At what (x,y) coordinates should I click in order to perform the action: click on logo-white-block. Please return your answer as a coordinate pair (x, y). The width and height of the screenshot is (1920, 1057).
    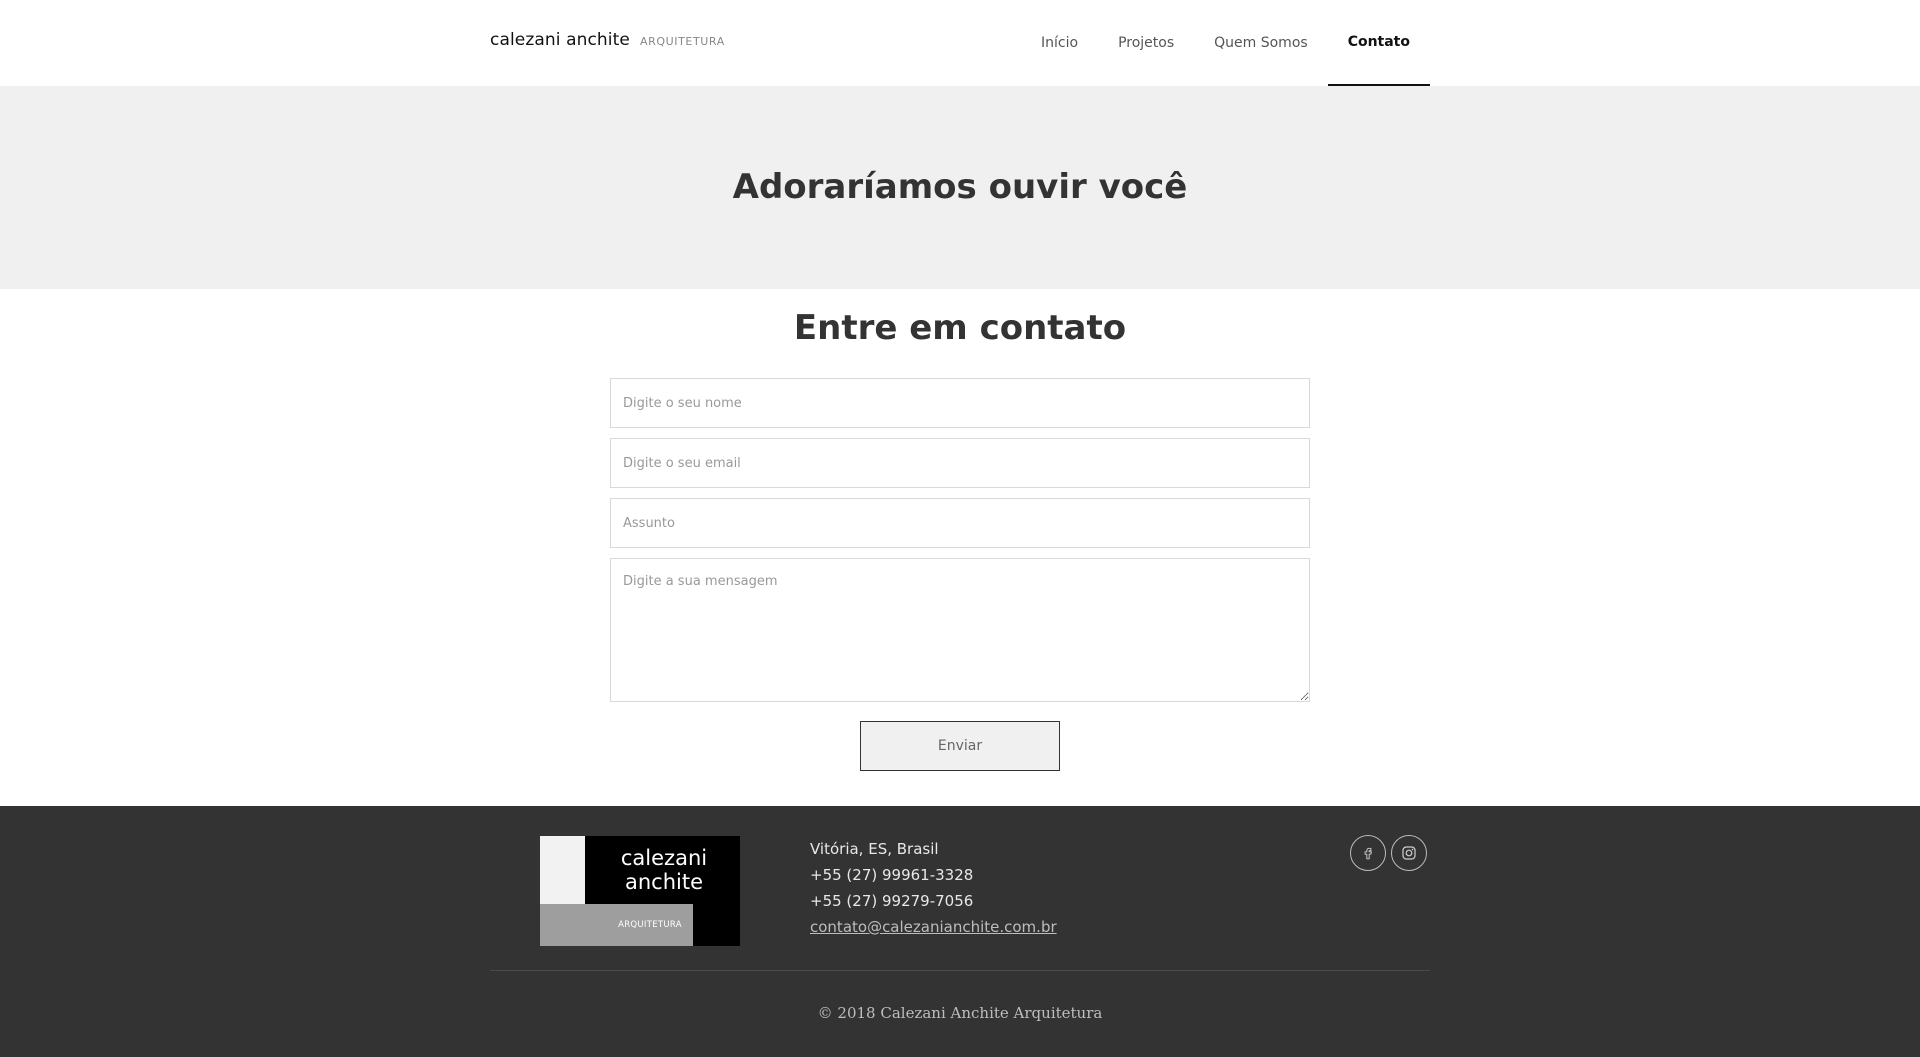
    Looking at the image, I should click on (562, 870).